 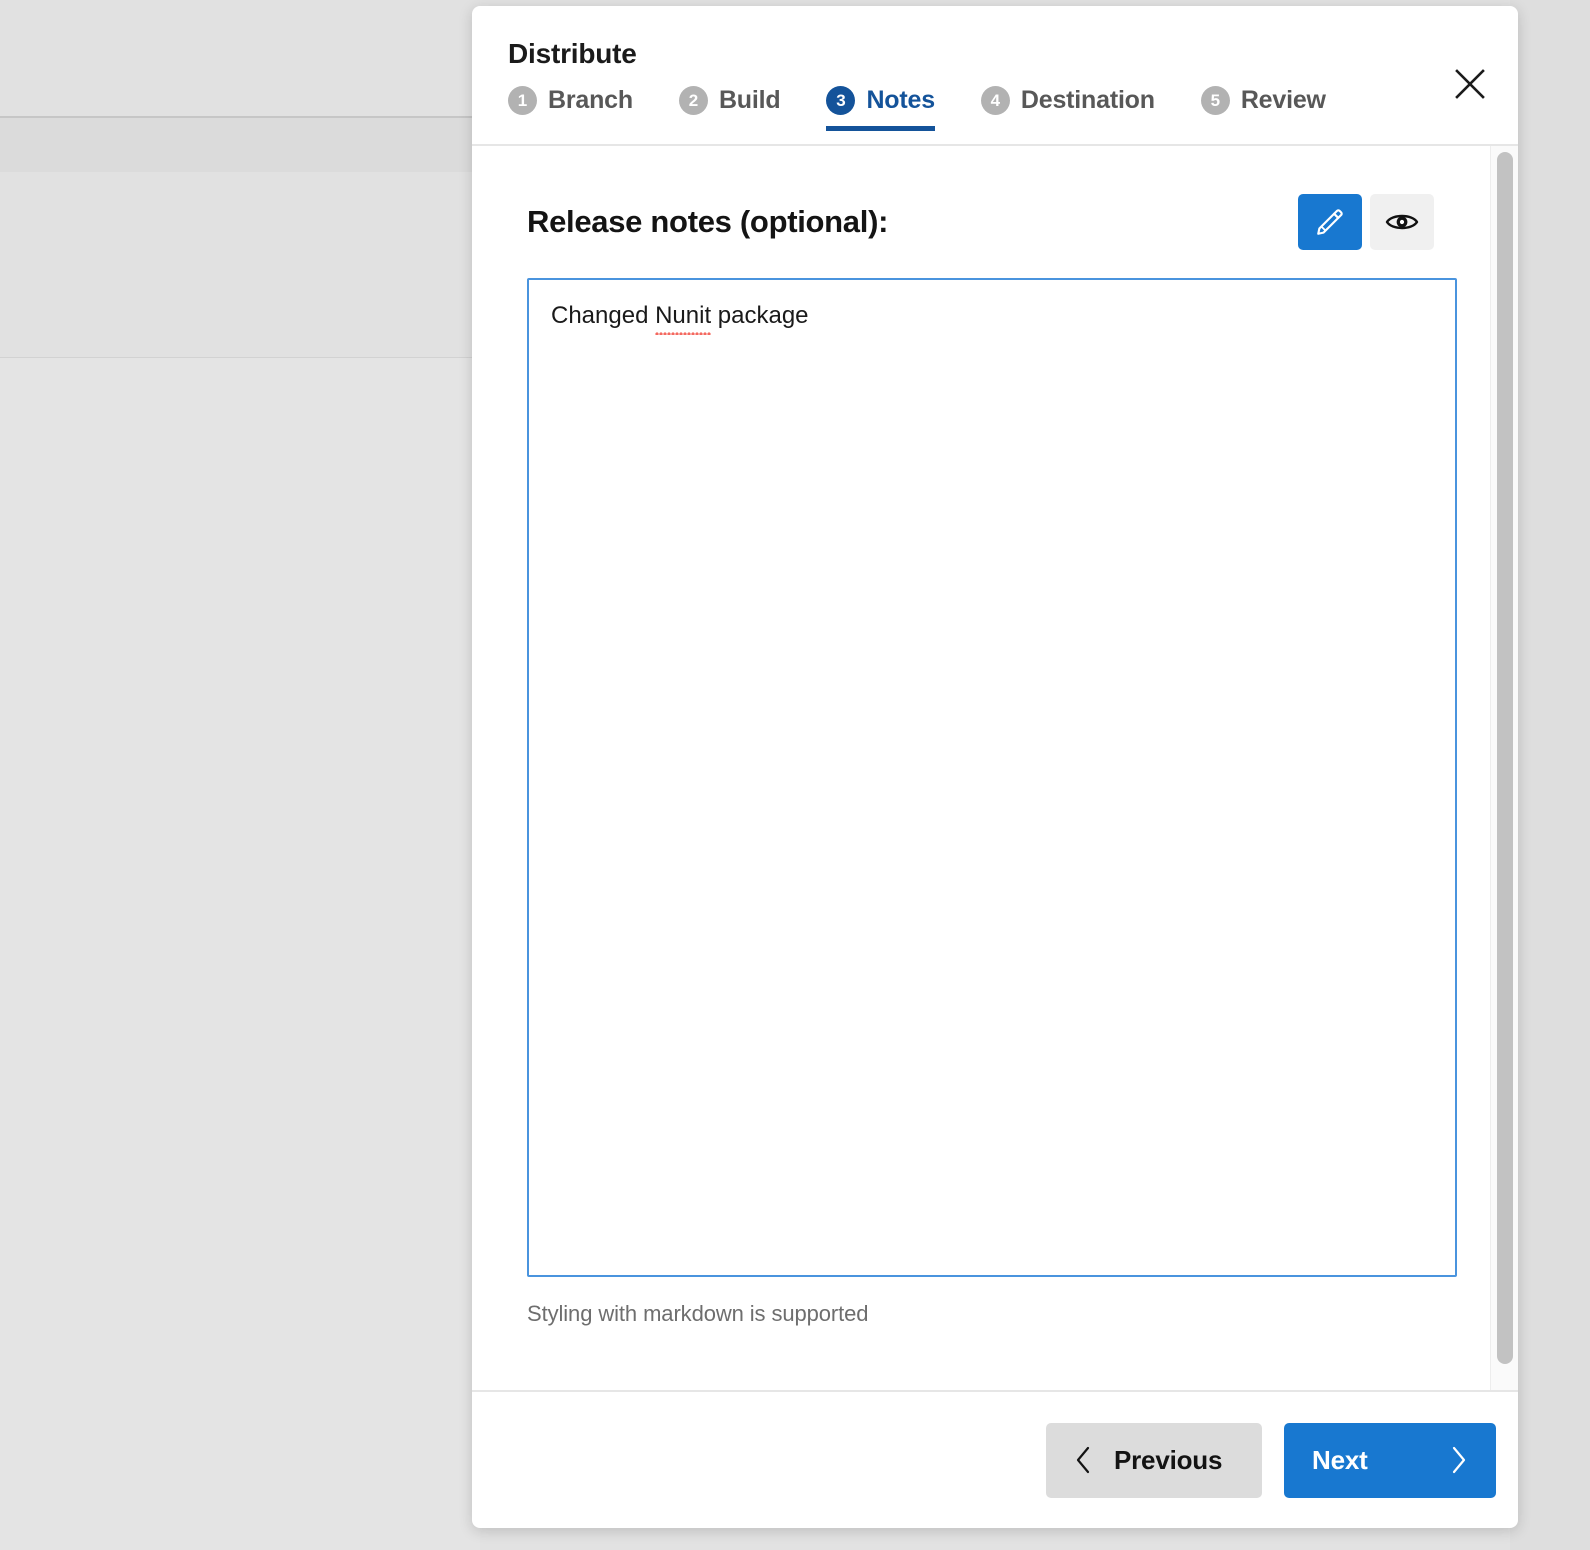 I want to click on step-label: Review, so click(x=1283, y=100).